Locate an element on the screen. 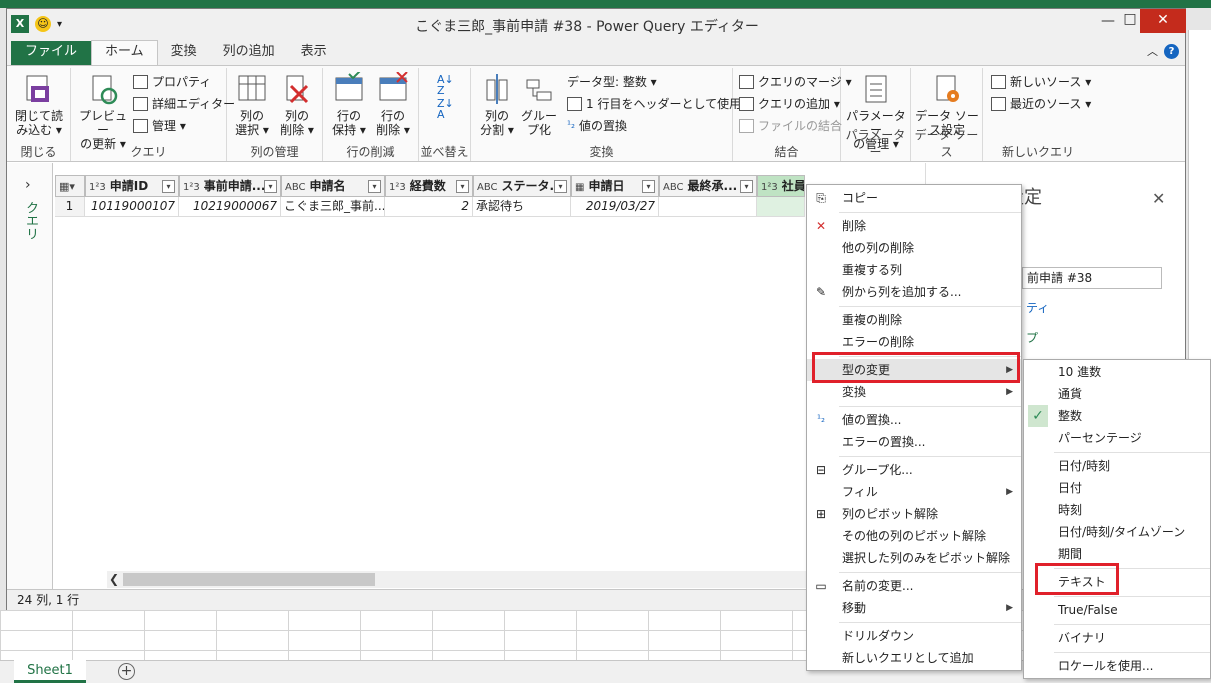  type-datetime: 日付/時刻 is located at coordinates (1117, 466).